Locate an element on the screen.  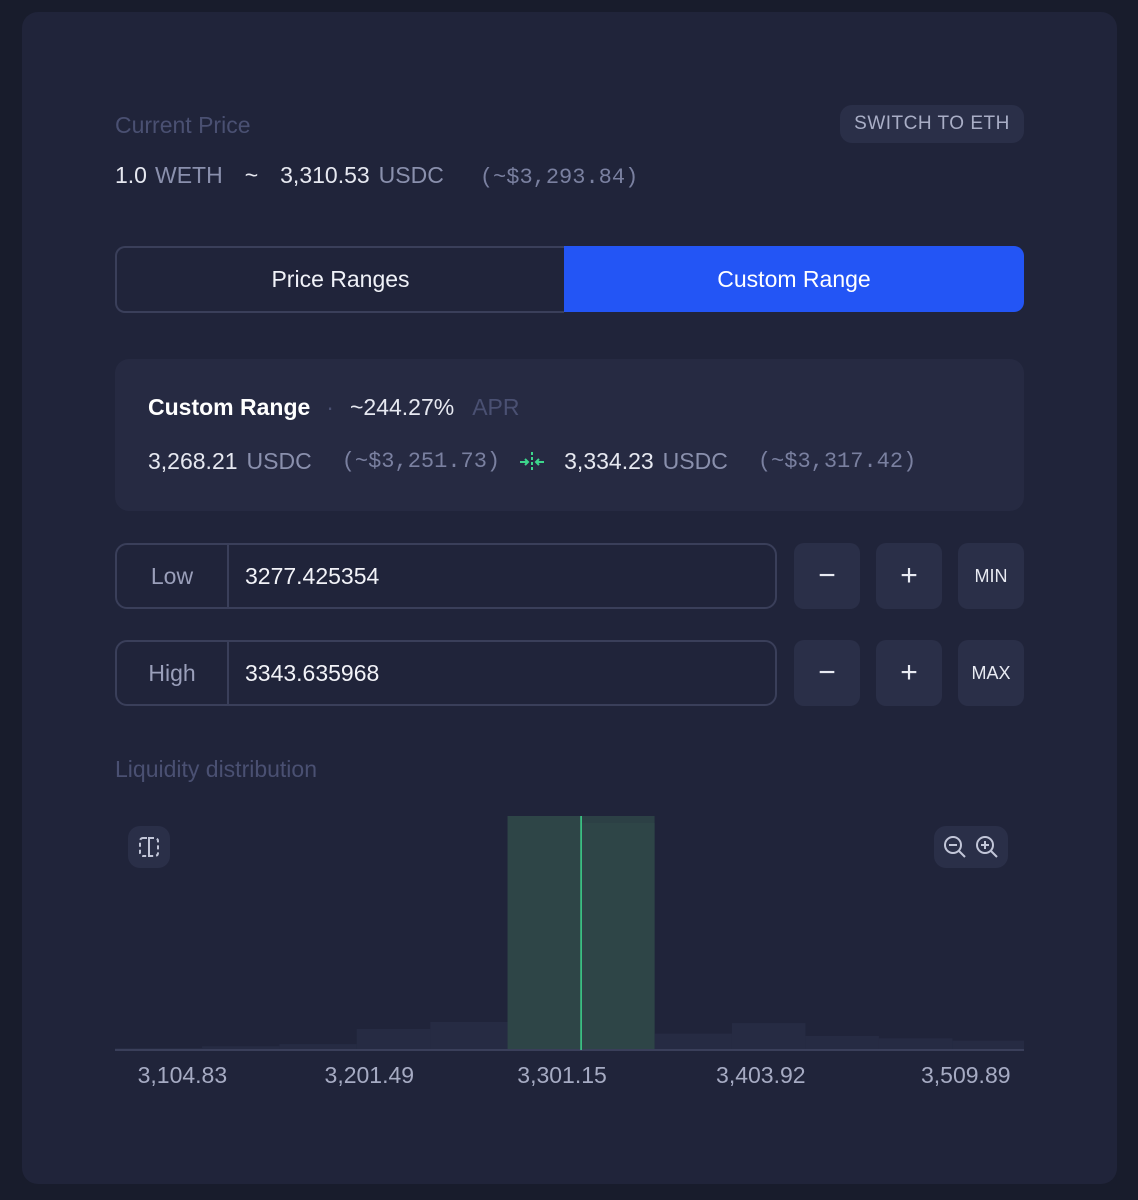
range-low-usd: (~$3,251.73) is located at coordinates (421, 461).